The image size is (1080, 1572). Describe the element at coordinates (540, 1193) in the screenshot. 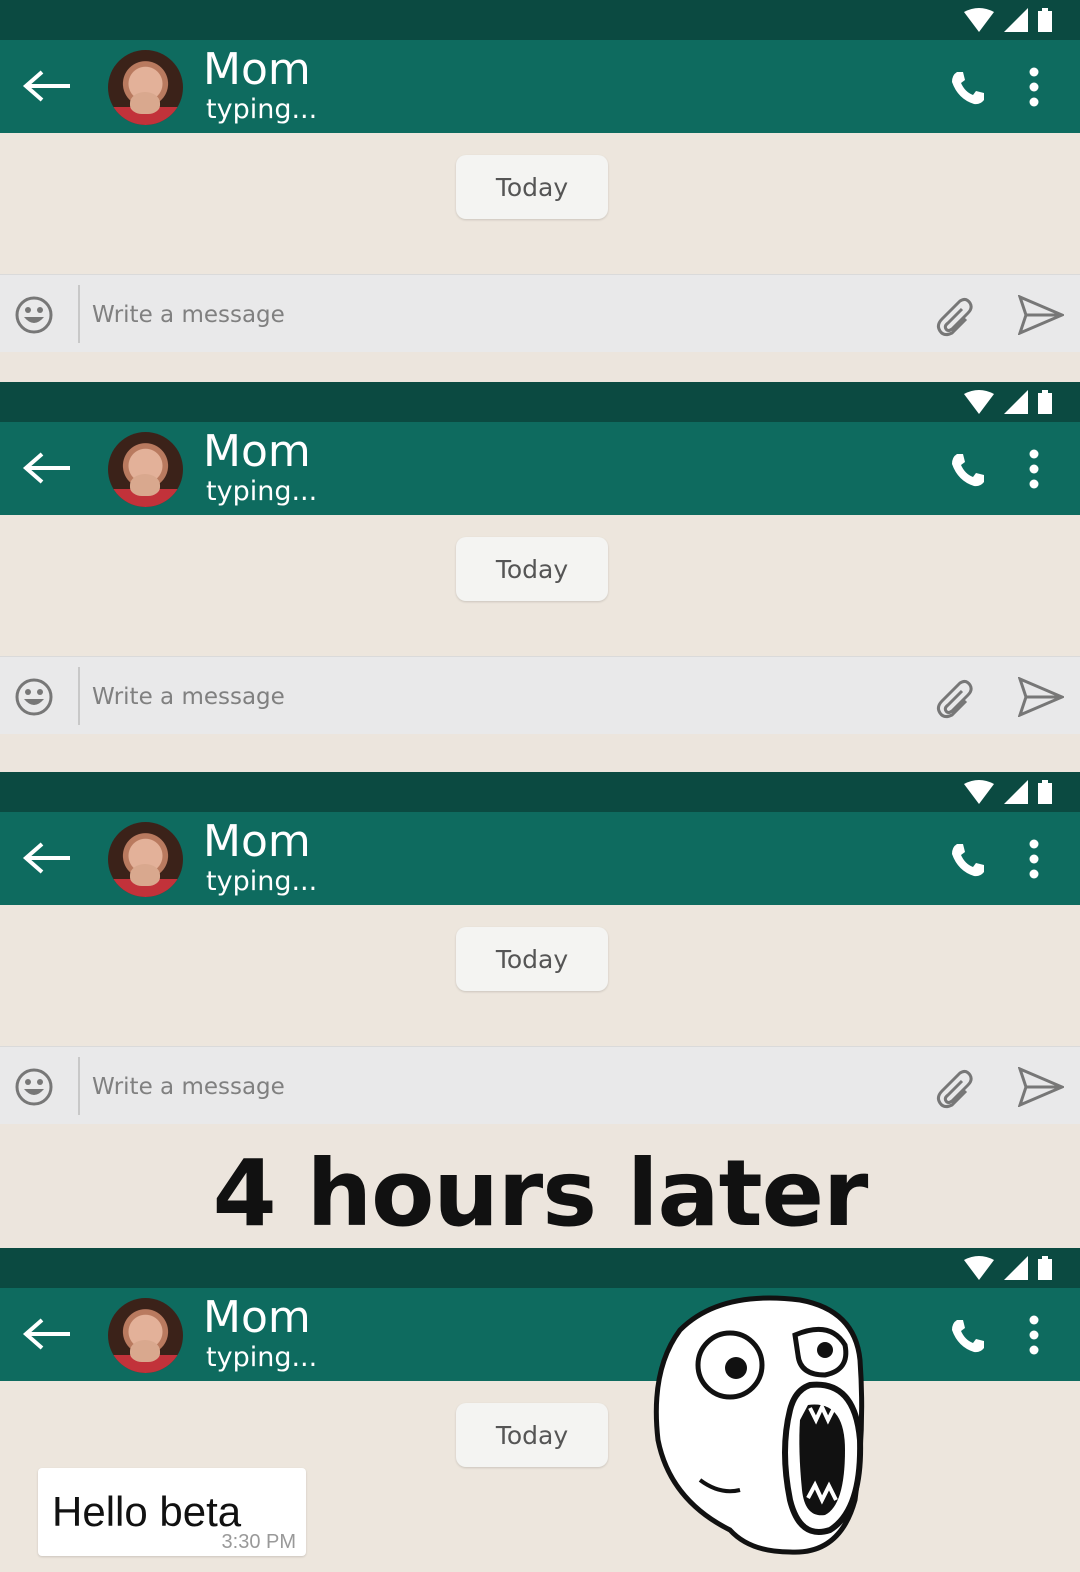

I see `time-caption: 4 hours later` at that location.